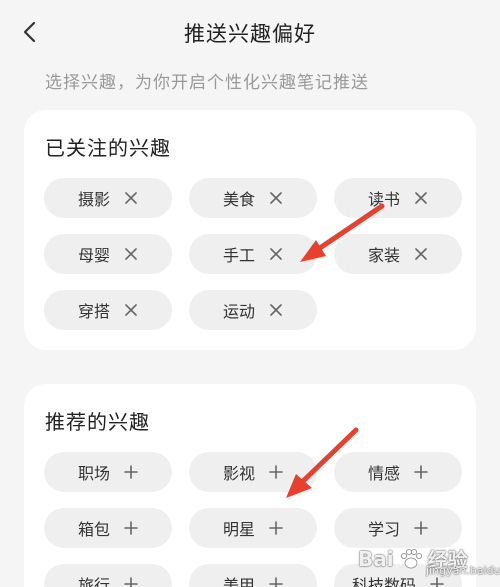 Image resolution: width=500 pixels, height=587 pixels. I want to click on followed-interest-chip: 母婴, so click(108, 254).